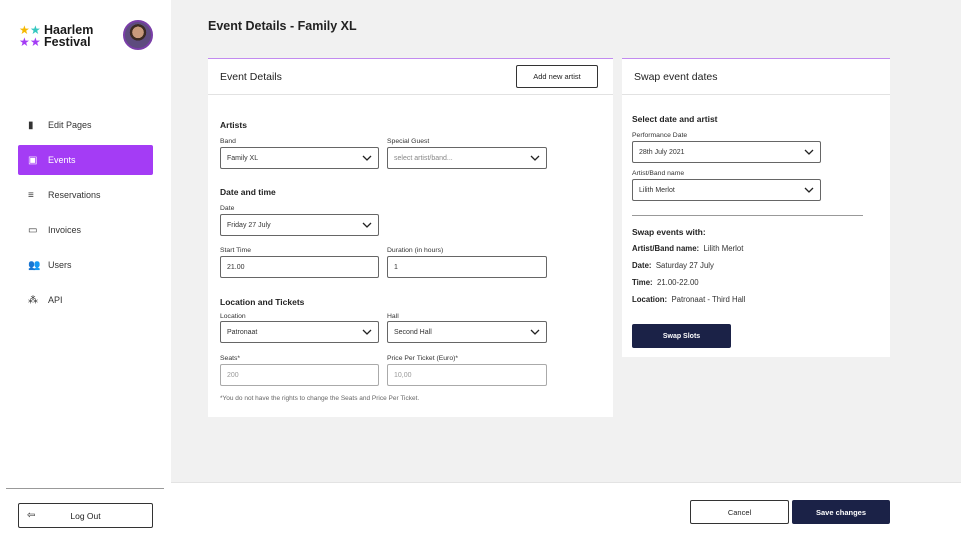 This screenshot has width=961, height=540. What do you see at coordinates (228, 141) in the screenshot?
I see `band-label: Band` at bounding box center [228, 141].